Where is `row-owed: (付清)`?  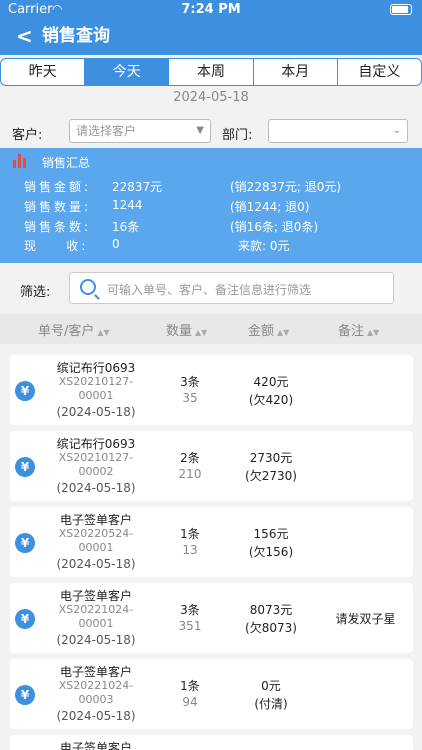 row-owed: (付清) is located at coordinates (271, 704).